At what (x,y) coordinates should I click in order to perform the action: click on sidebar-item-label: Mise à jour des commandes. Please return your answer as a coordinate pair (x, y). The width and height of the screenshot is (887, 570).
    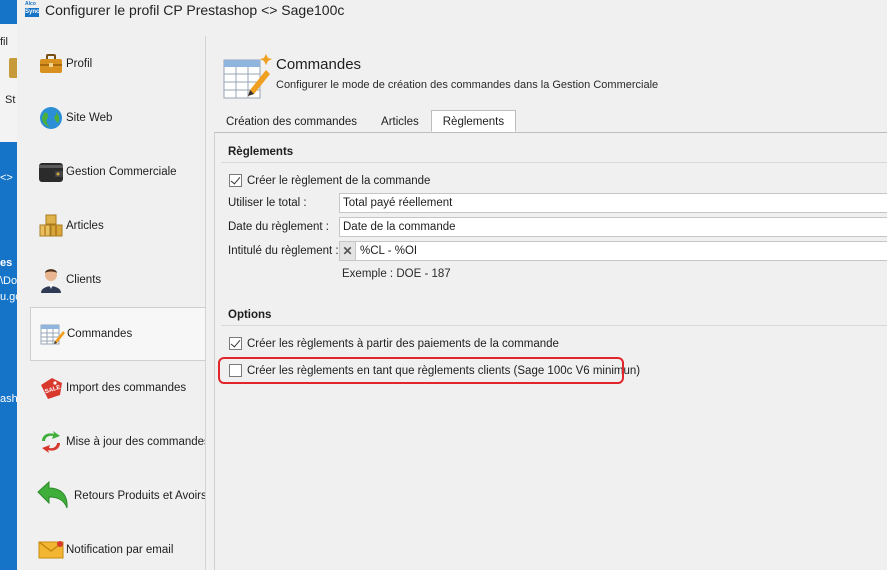
    Looking at the image, I should click on (138, 442).